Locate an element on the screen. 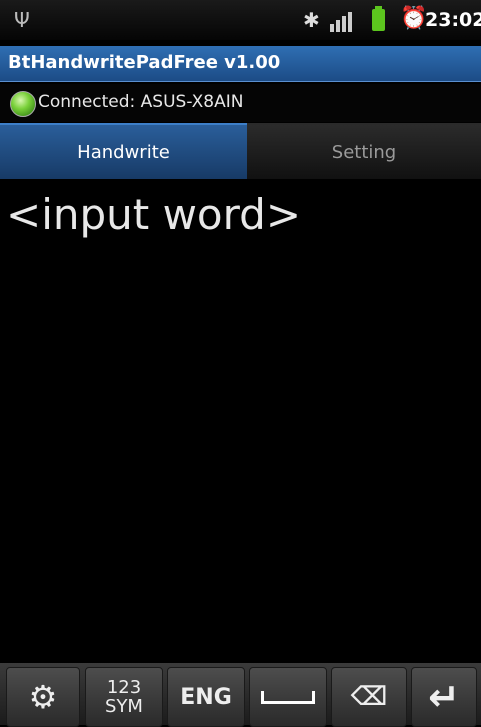 This screenshot has width=481, height=727. tab-handwrite: Handwrite is located at coordinates (123, 151).